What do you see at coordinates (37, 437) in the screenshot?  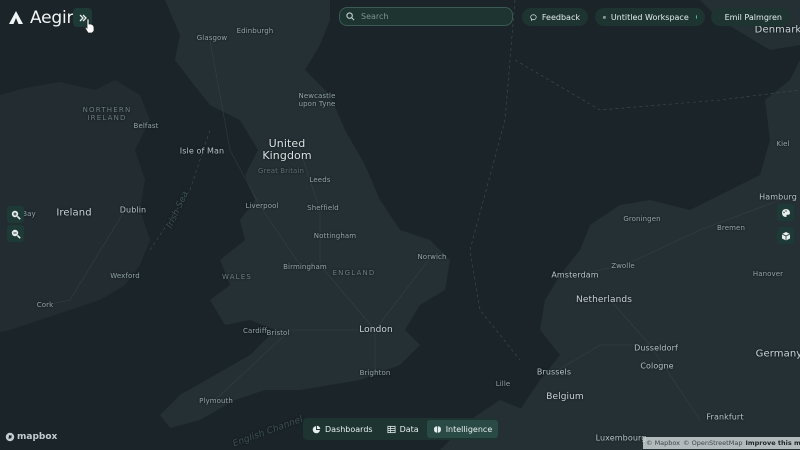 I see `mapbox-logo-text: mapbox` at bounding box center [37, 437].